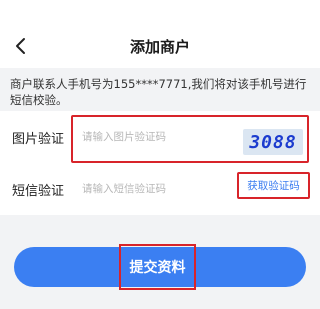 The width and height of the screenshot is (320, 309). What do you see at coordinates (158, 92) in the screenshot?
I see `verification-notice: 商户联系人手机号为155****7771,我们将对该手机号进行短信校验。` at bounding box center [158, 92].